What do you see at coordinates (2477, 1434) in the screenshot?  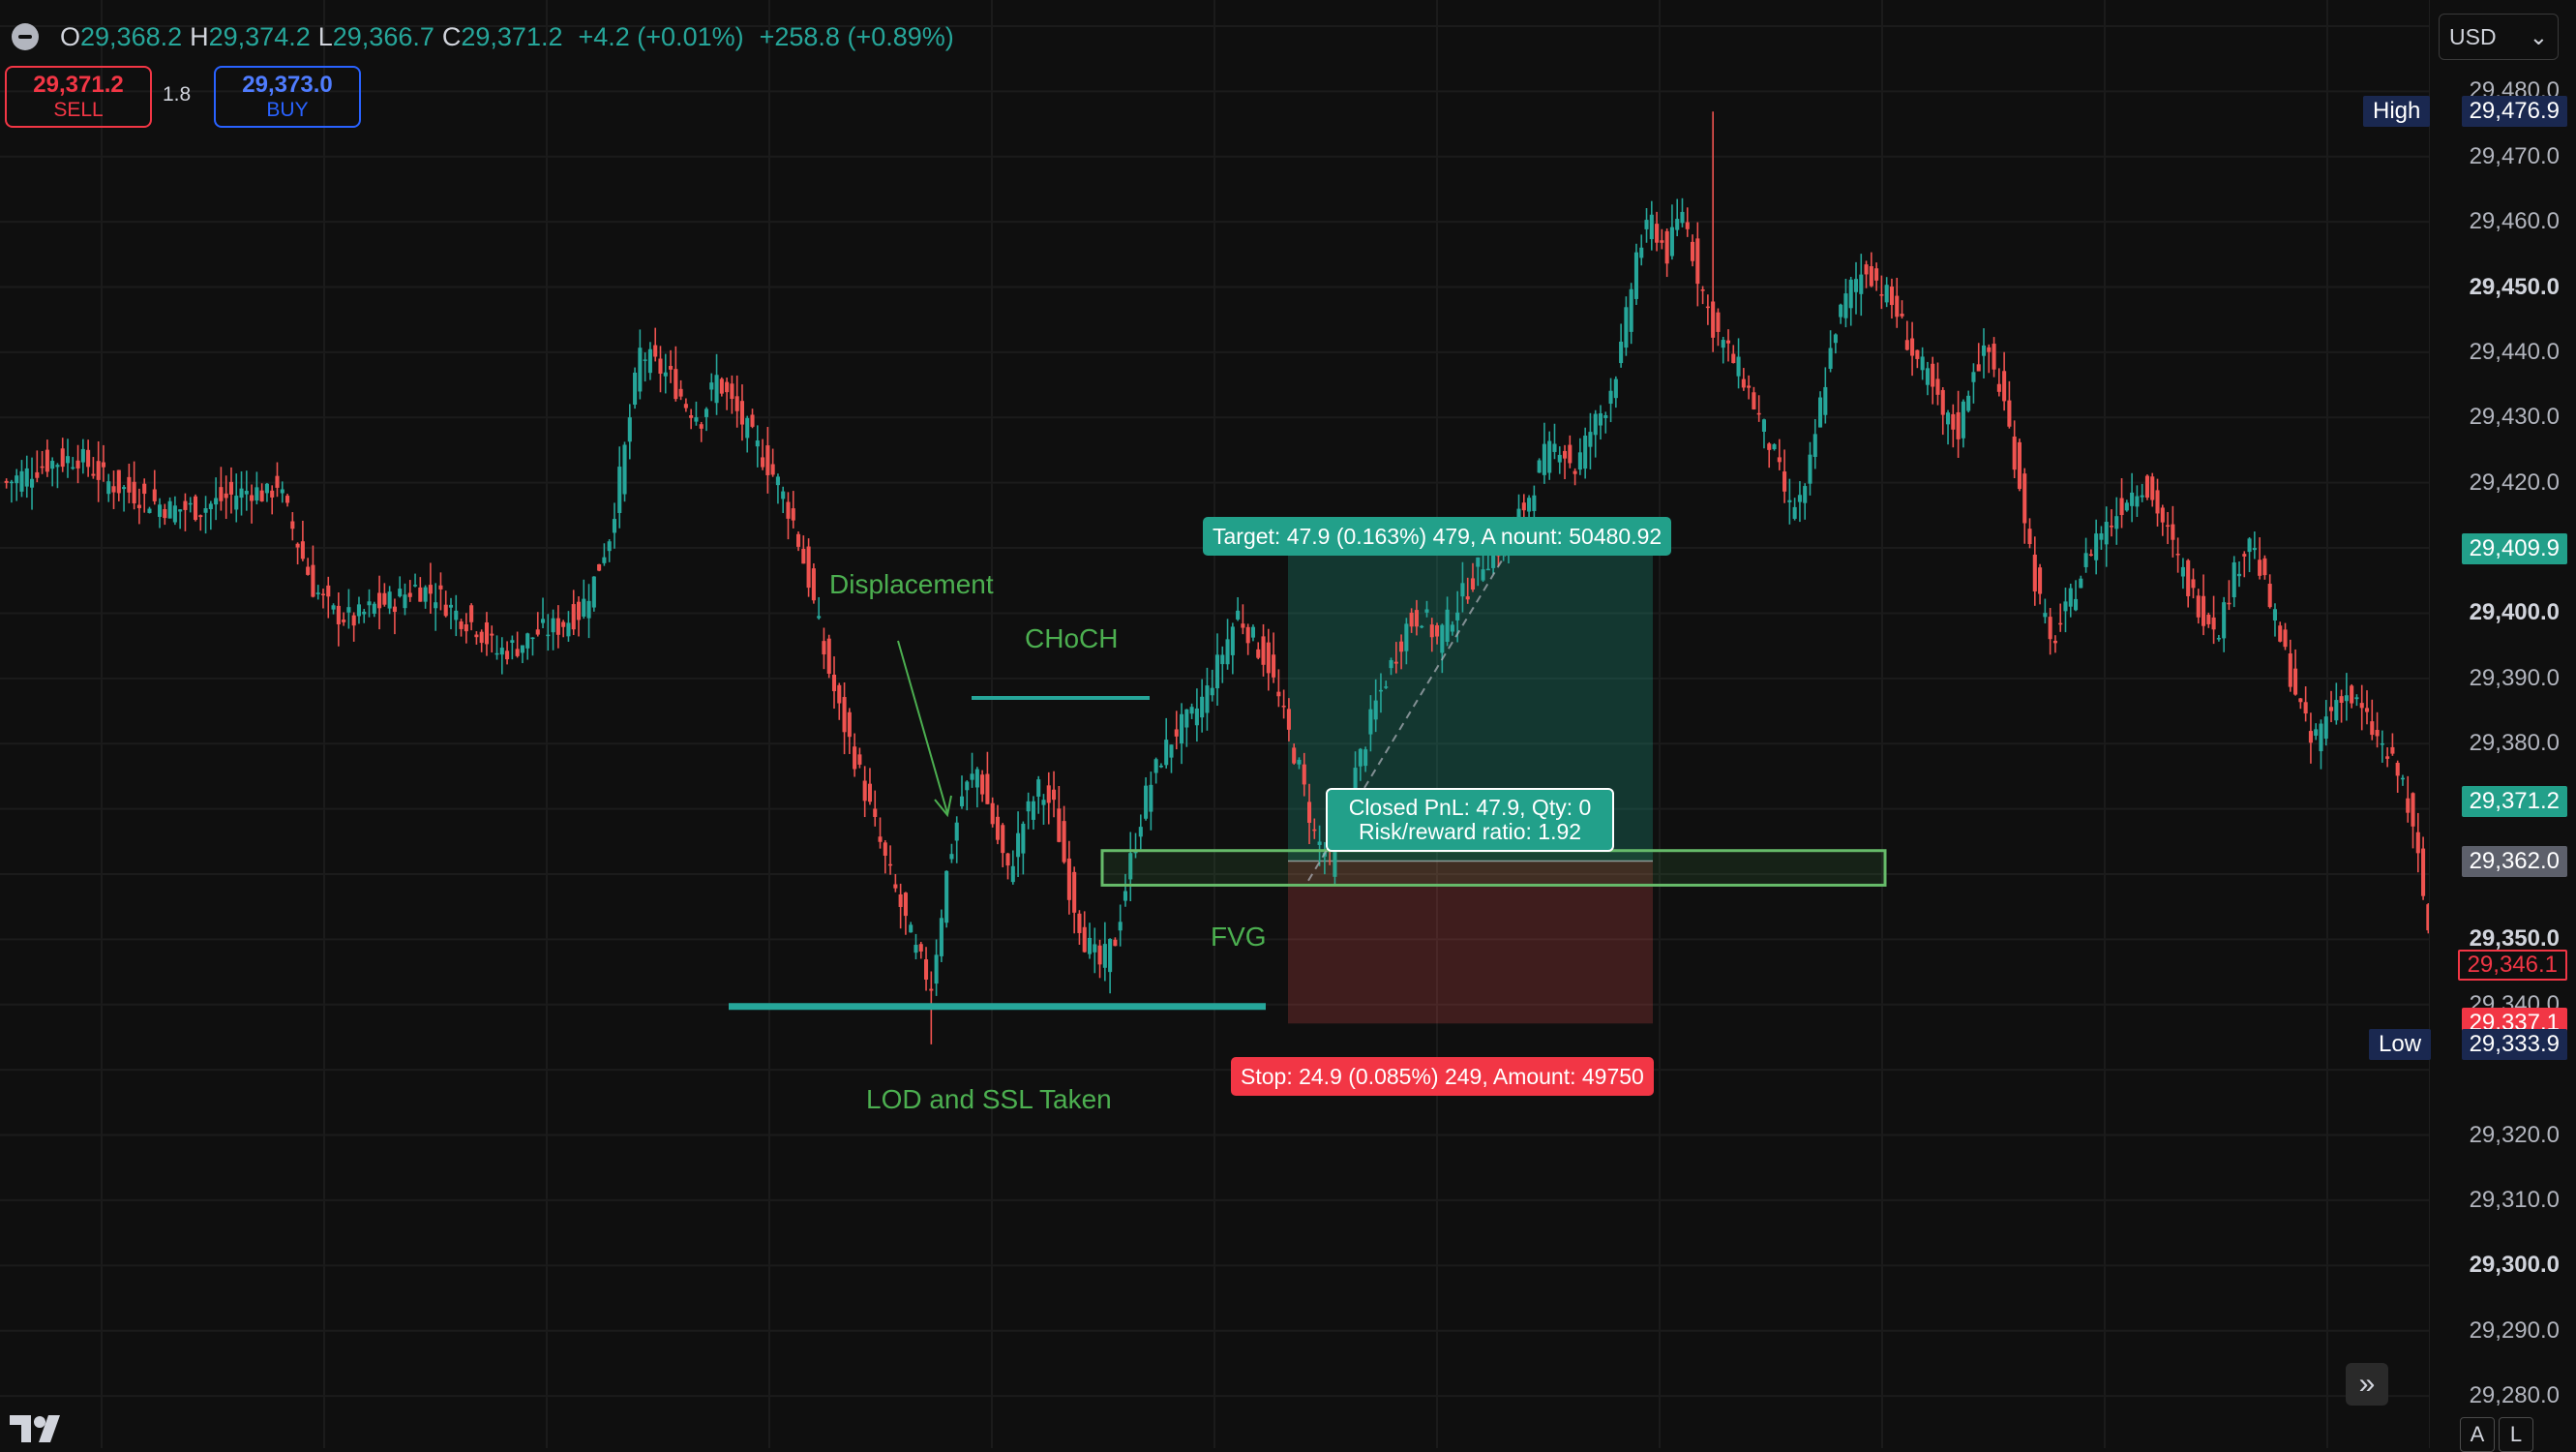 I see `auto-scale-button: A` at bounding box center [2477, 1434].